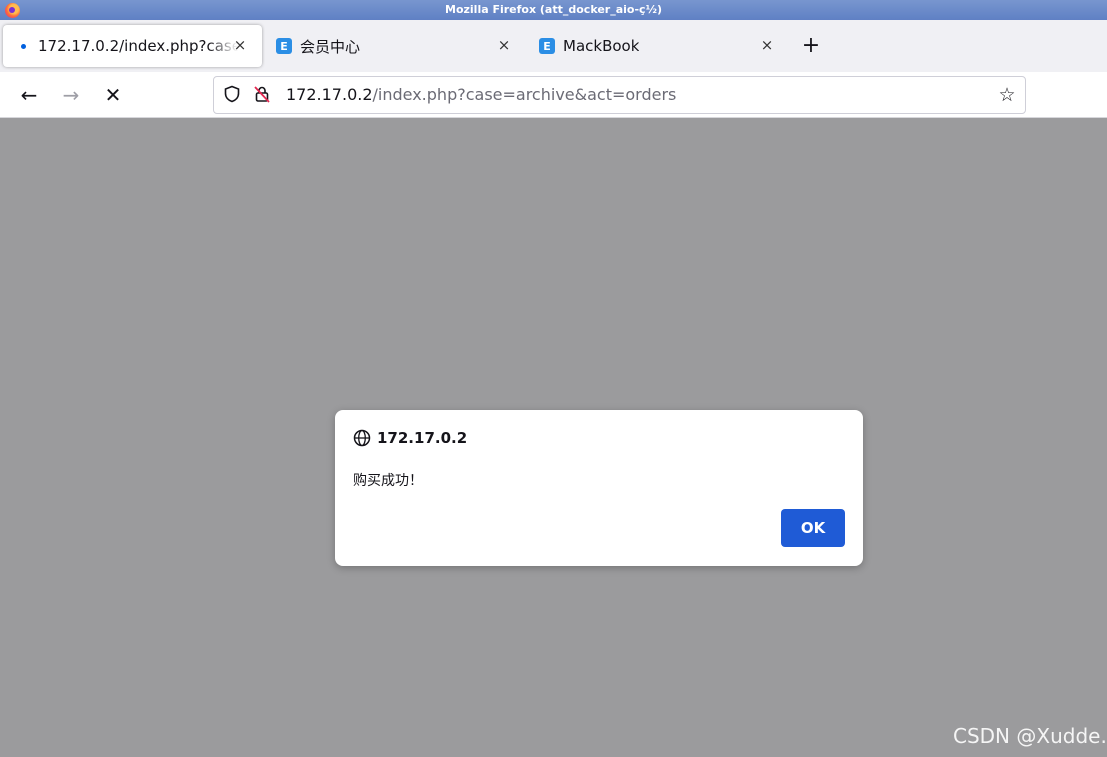  What do you see at coordinates (330, 46) in the screenshot?
I see `tab-label: 会员中心` at bounding box center [330, 46].